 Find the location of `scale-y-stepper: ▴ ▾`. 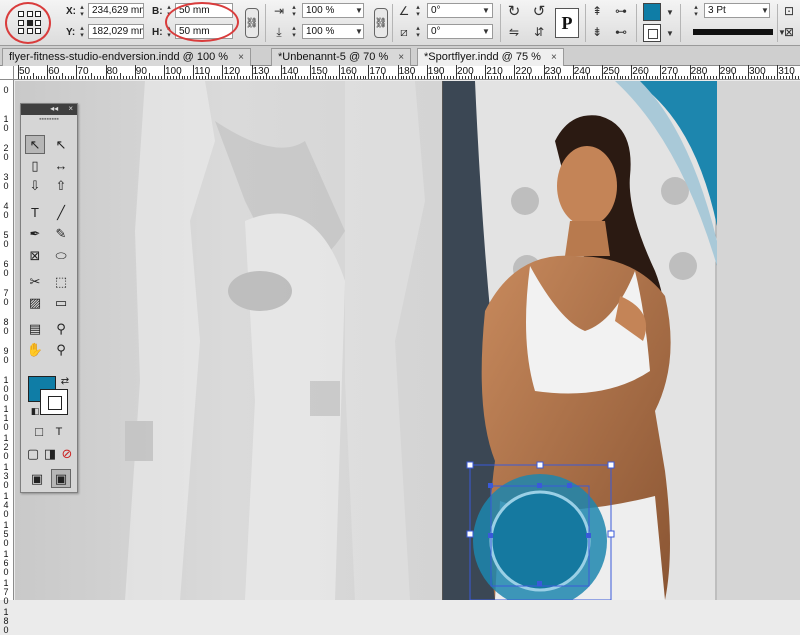

scale-y-stepper: ▴ ▾ is located at coordinates (294, 32).